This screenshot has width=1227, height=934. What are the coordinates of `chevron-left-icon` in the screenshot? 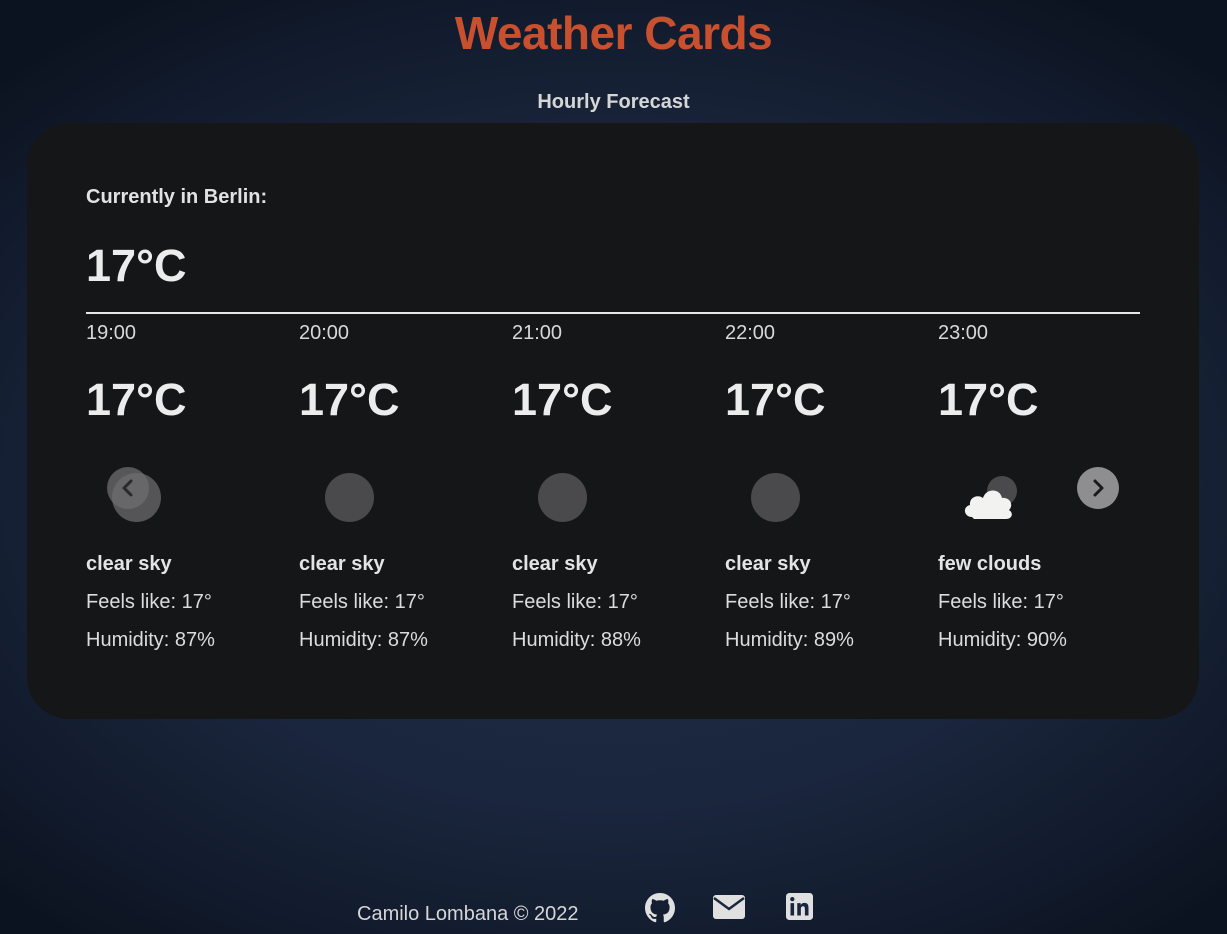 It's located at (127, 488).